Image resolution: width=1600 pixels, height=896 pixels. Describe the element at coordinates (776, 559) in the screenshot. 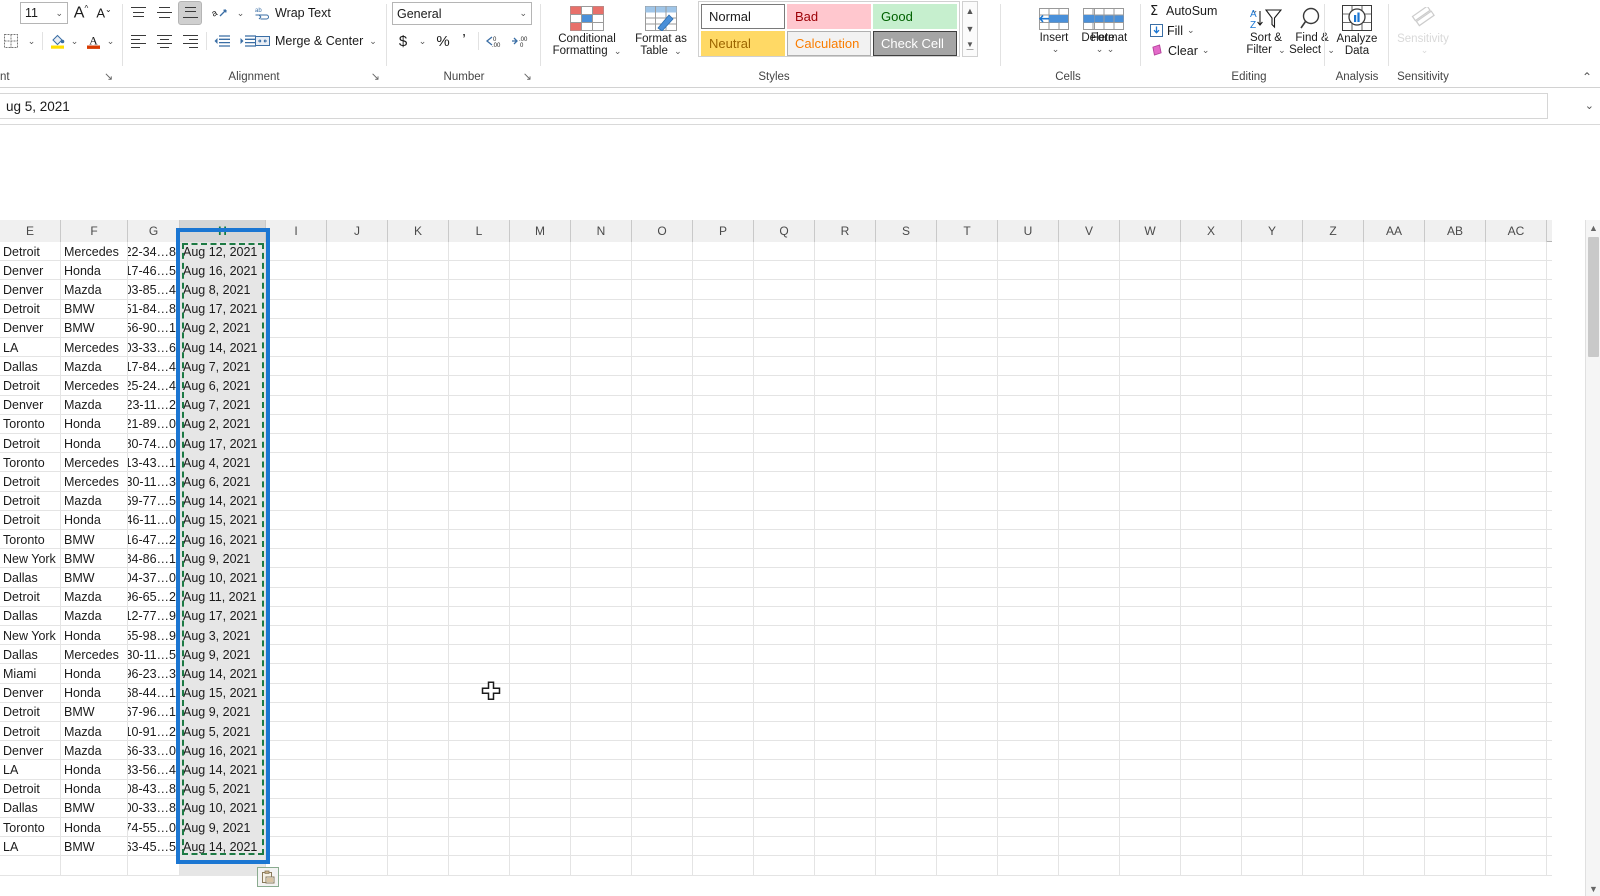

I see `table-row: u.New YorkBMW1-884-86…1Aug 9, 2021` at that location.